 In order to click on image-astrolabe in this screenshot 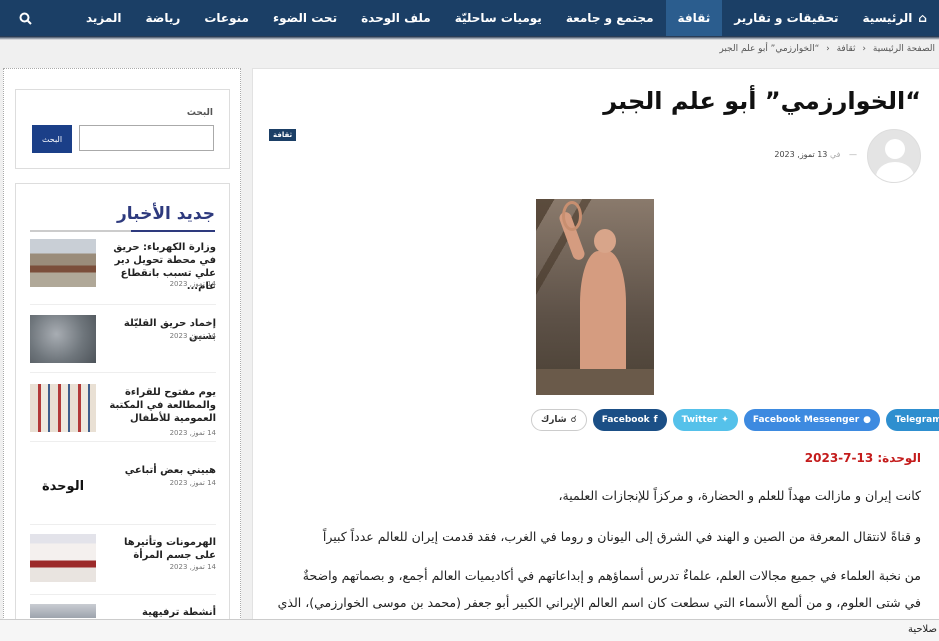, I will do `click(572, 216)`.